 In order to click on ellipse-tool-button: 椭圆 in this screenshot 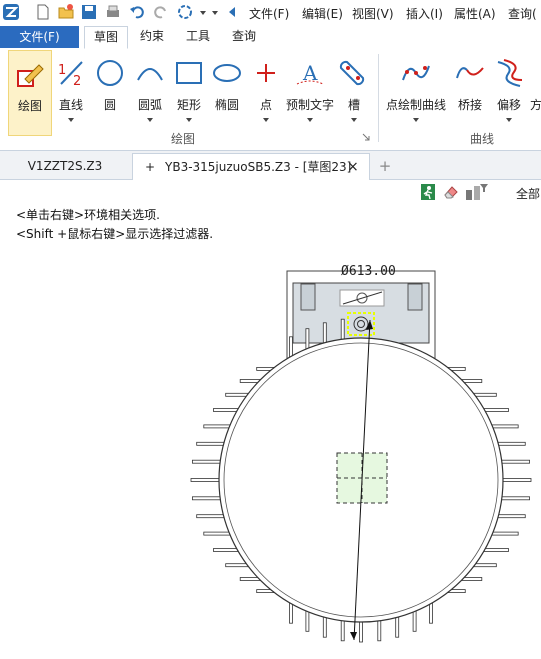, I will do `click(227, 92)`.